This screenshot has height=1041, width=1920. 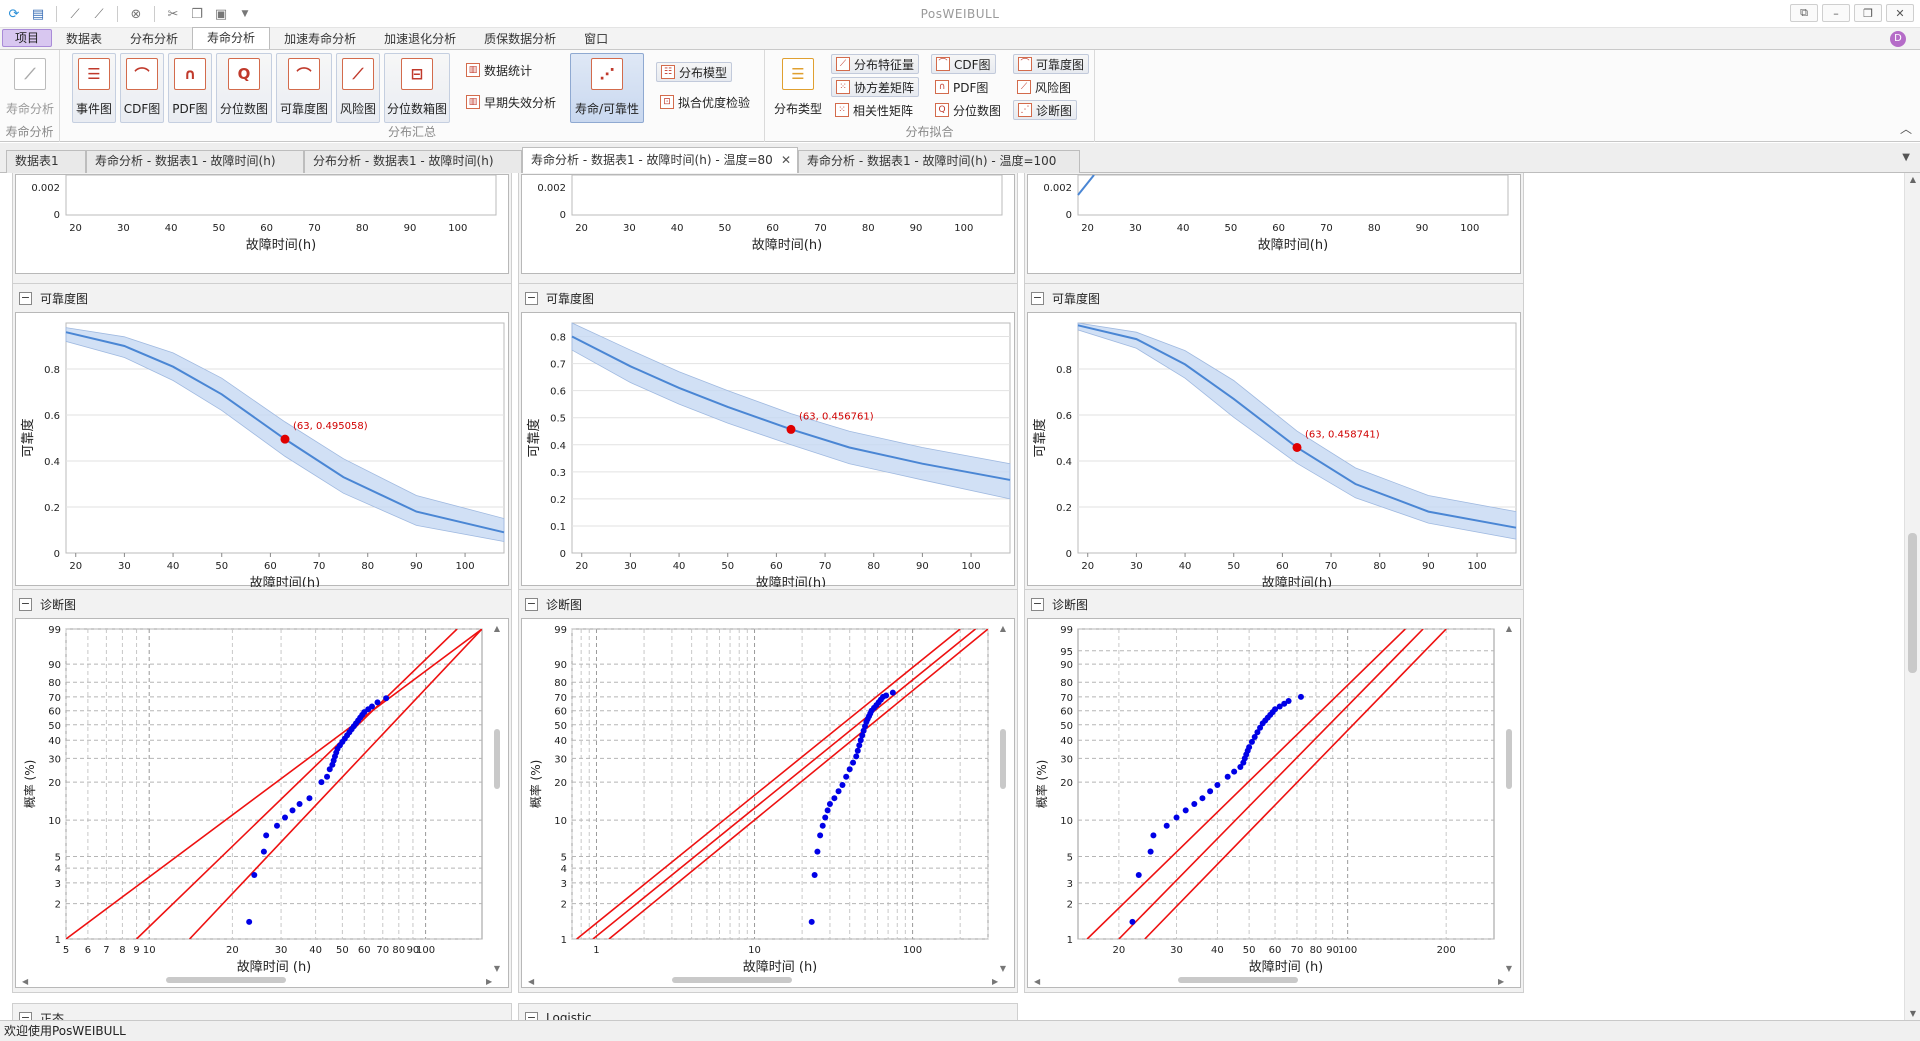 What do you see at coordinates (875, 64) in the screenshot?
I see `dist-feature-button: ⟋ 分布特征量` at bounding box center [875, 64].